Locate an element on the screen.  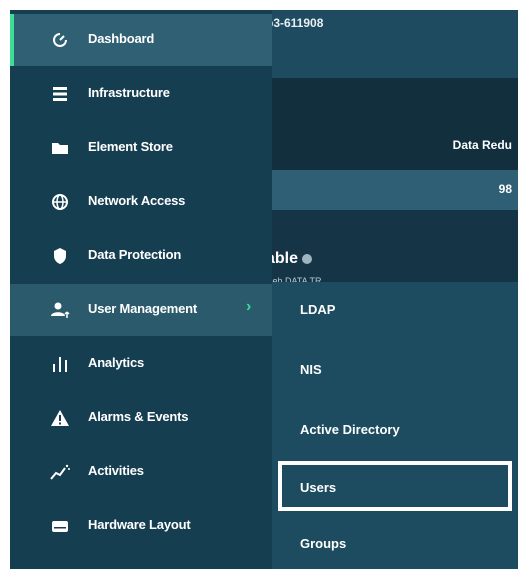
submenu-item-label: Active Directory is located at coordinates (350, 429).